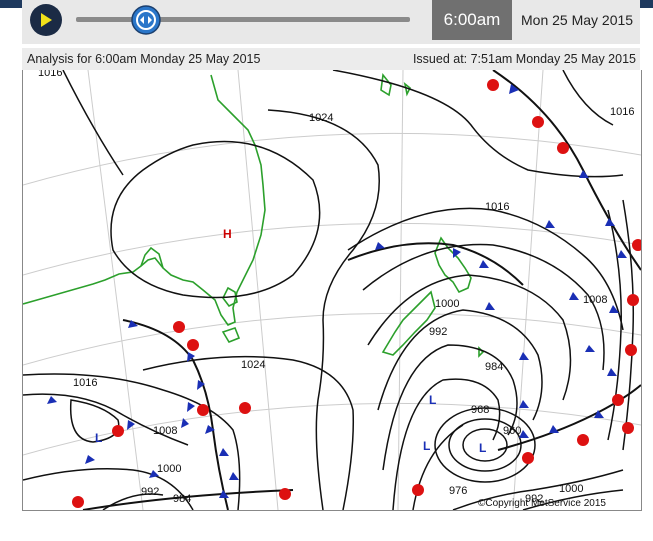 The image size is (653, 541). I want to click on current-time-display: 6:00am, so click(472, 20).